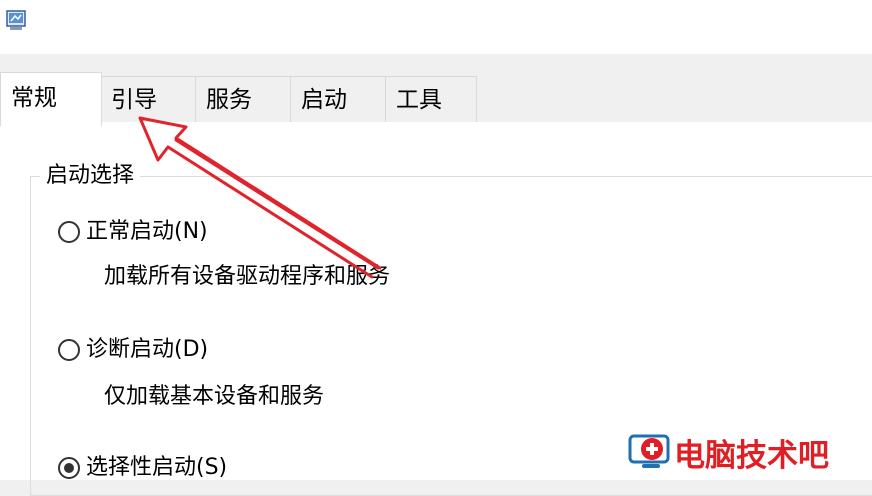  I want to click on watermark: 电脑技术吧, so click(728, 452).